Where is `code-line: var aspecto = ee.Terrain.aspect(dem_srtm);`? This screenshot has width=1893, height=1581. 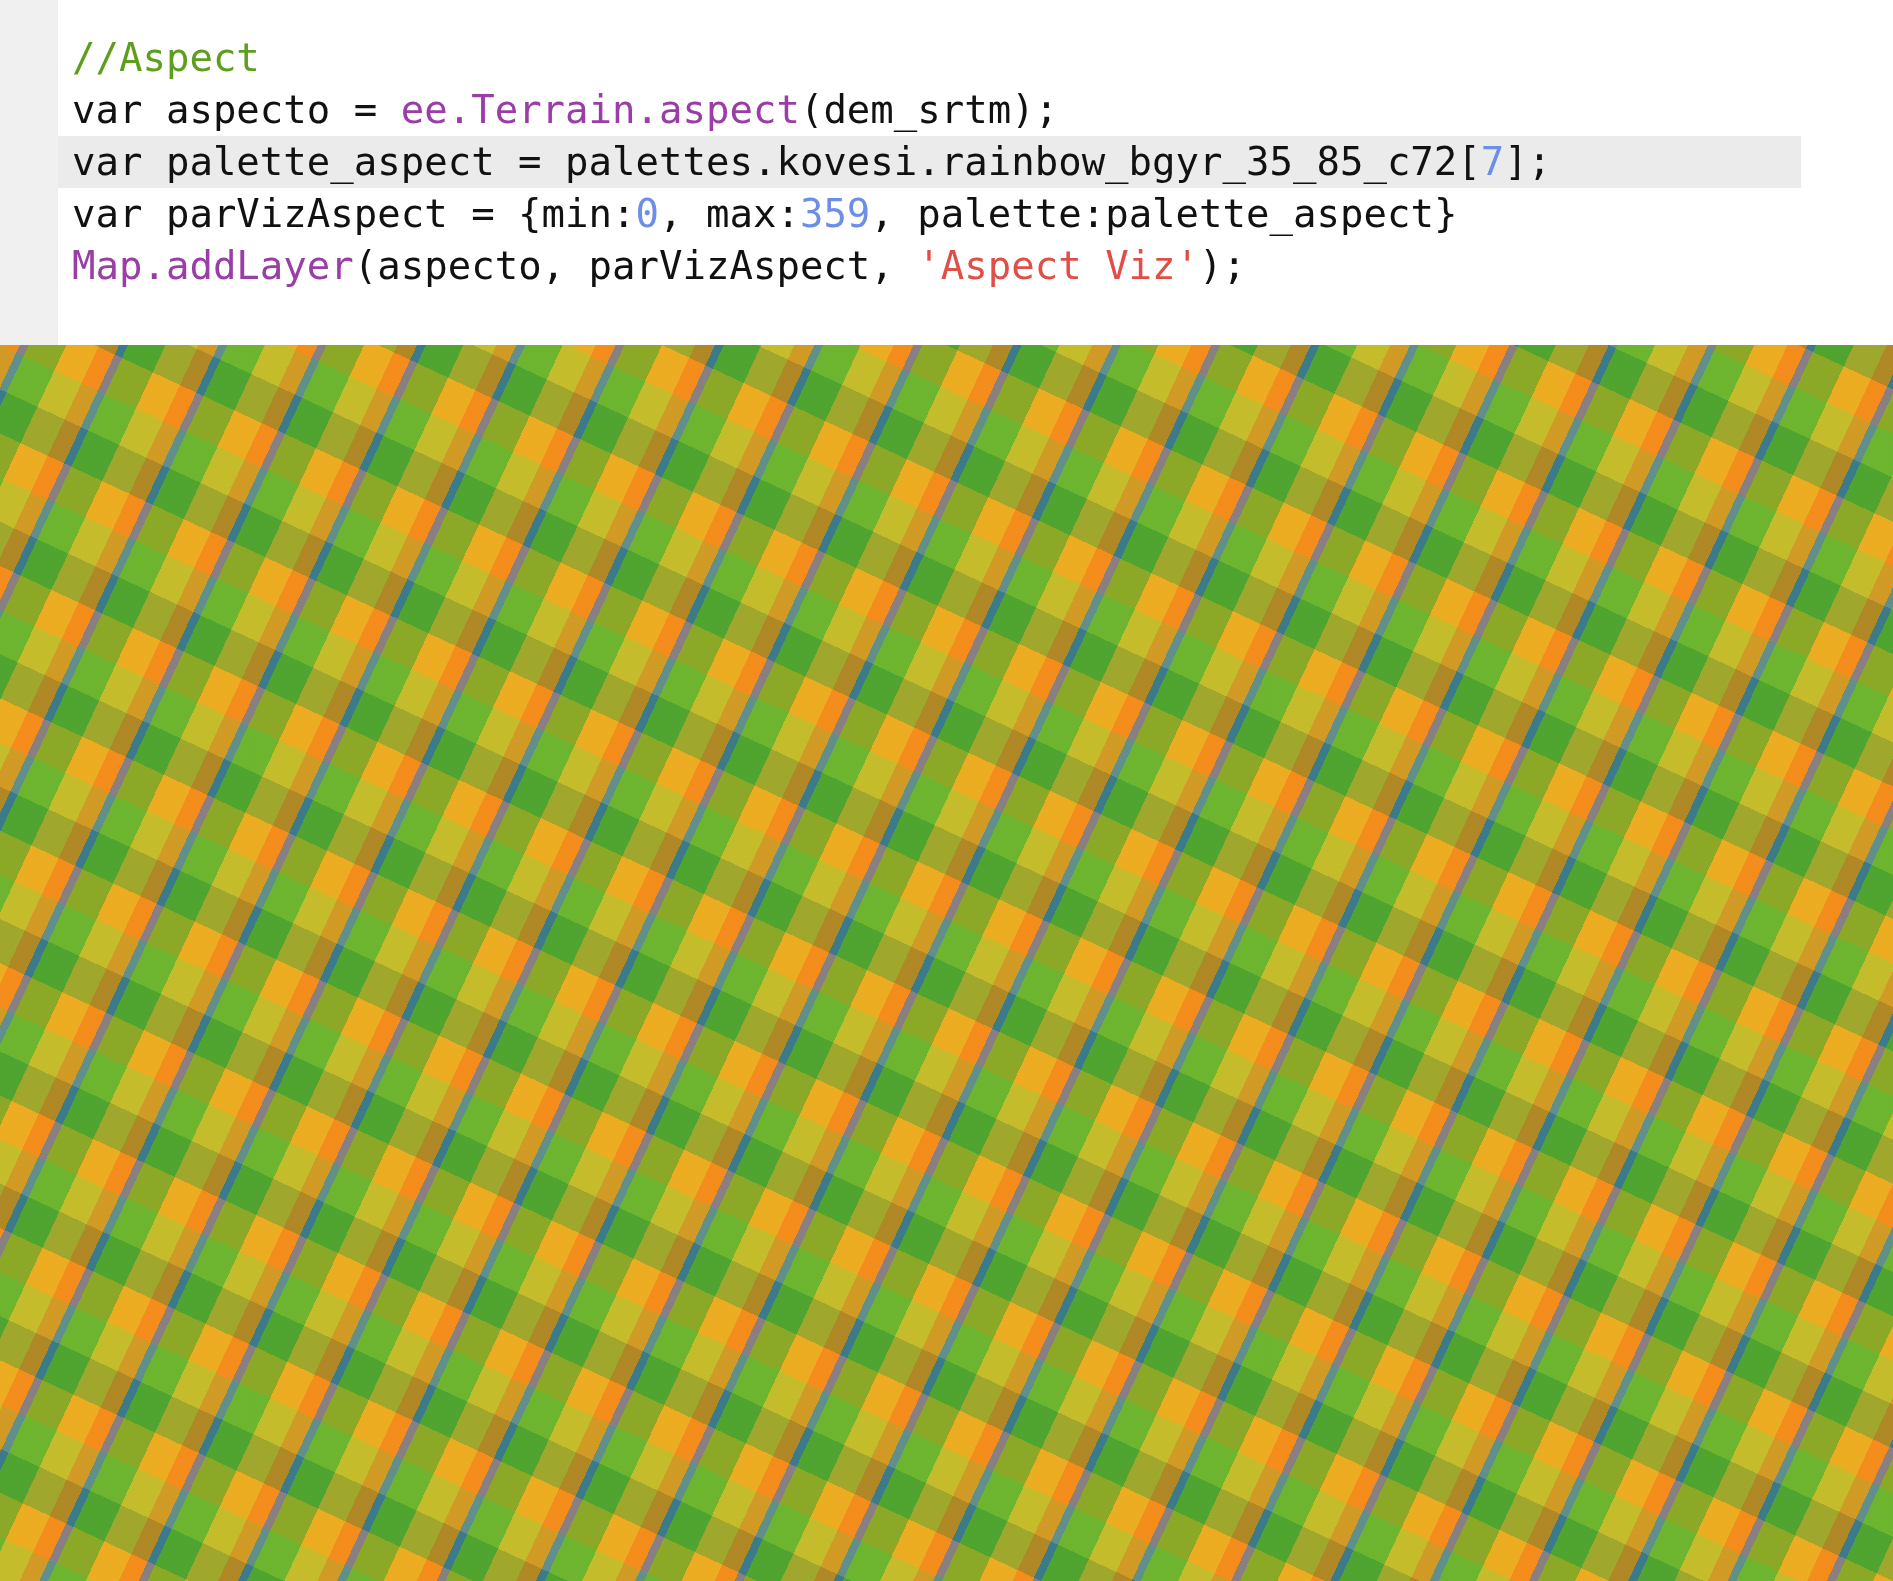
code-line: var aspecto = ee.Terrain.aspect(dem_srtm); is located at coordinates (565, 110).